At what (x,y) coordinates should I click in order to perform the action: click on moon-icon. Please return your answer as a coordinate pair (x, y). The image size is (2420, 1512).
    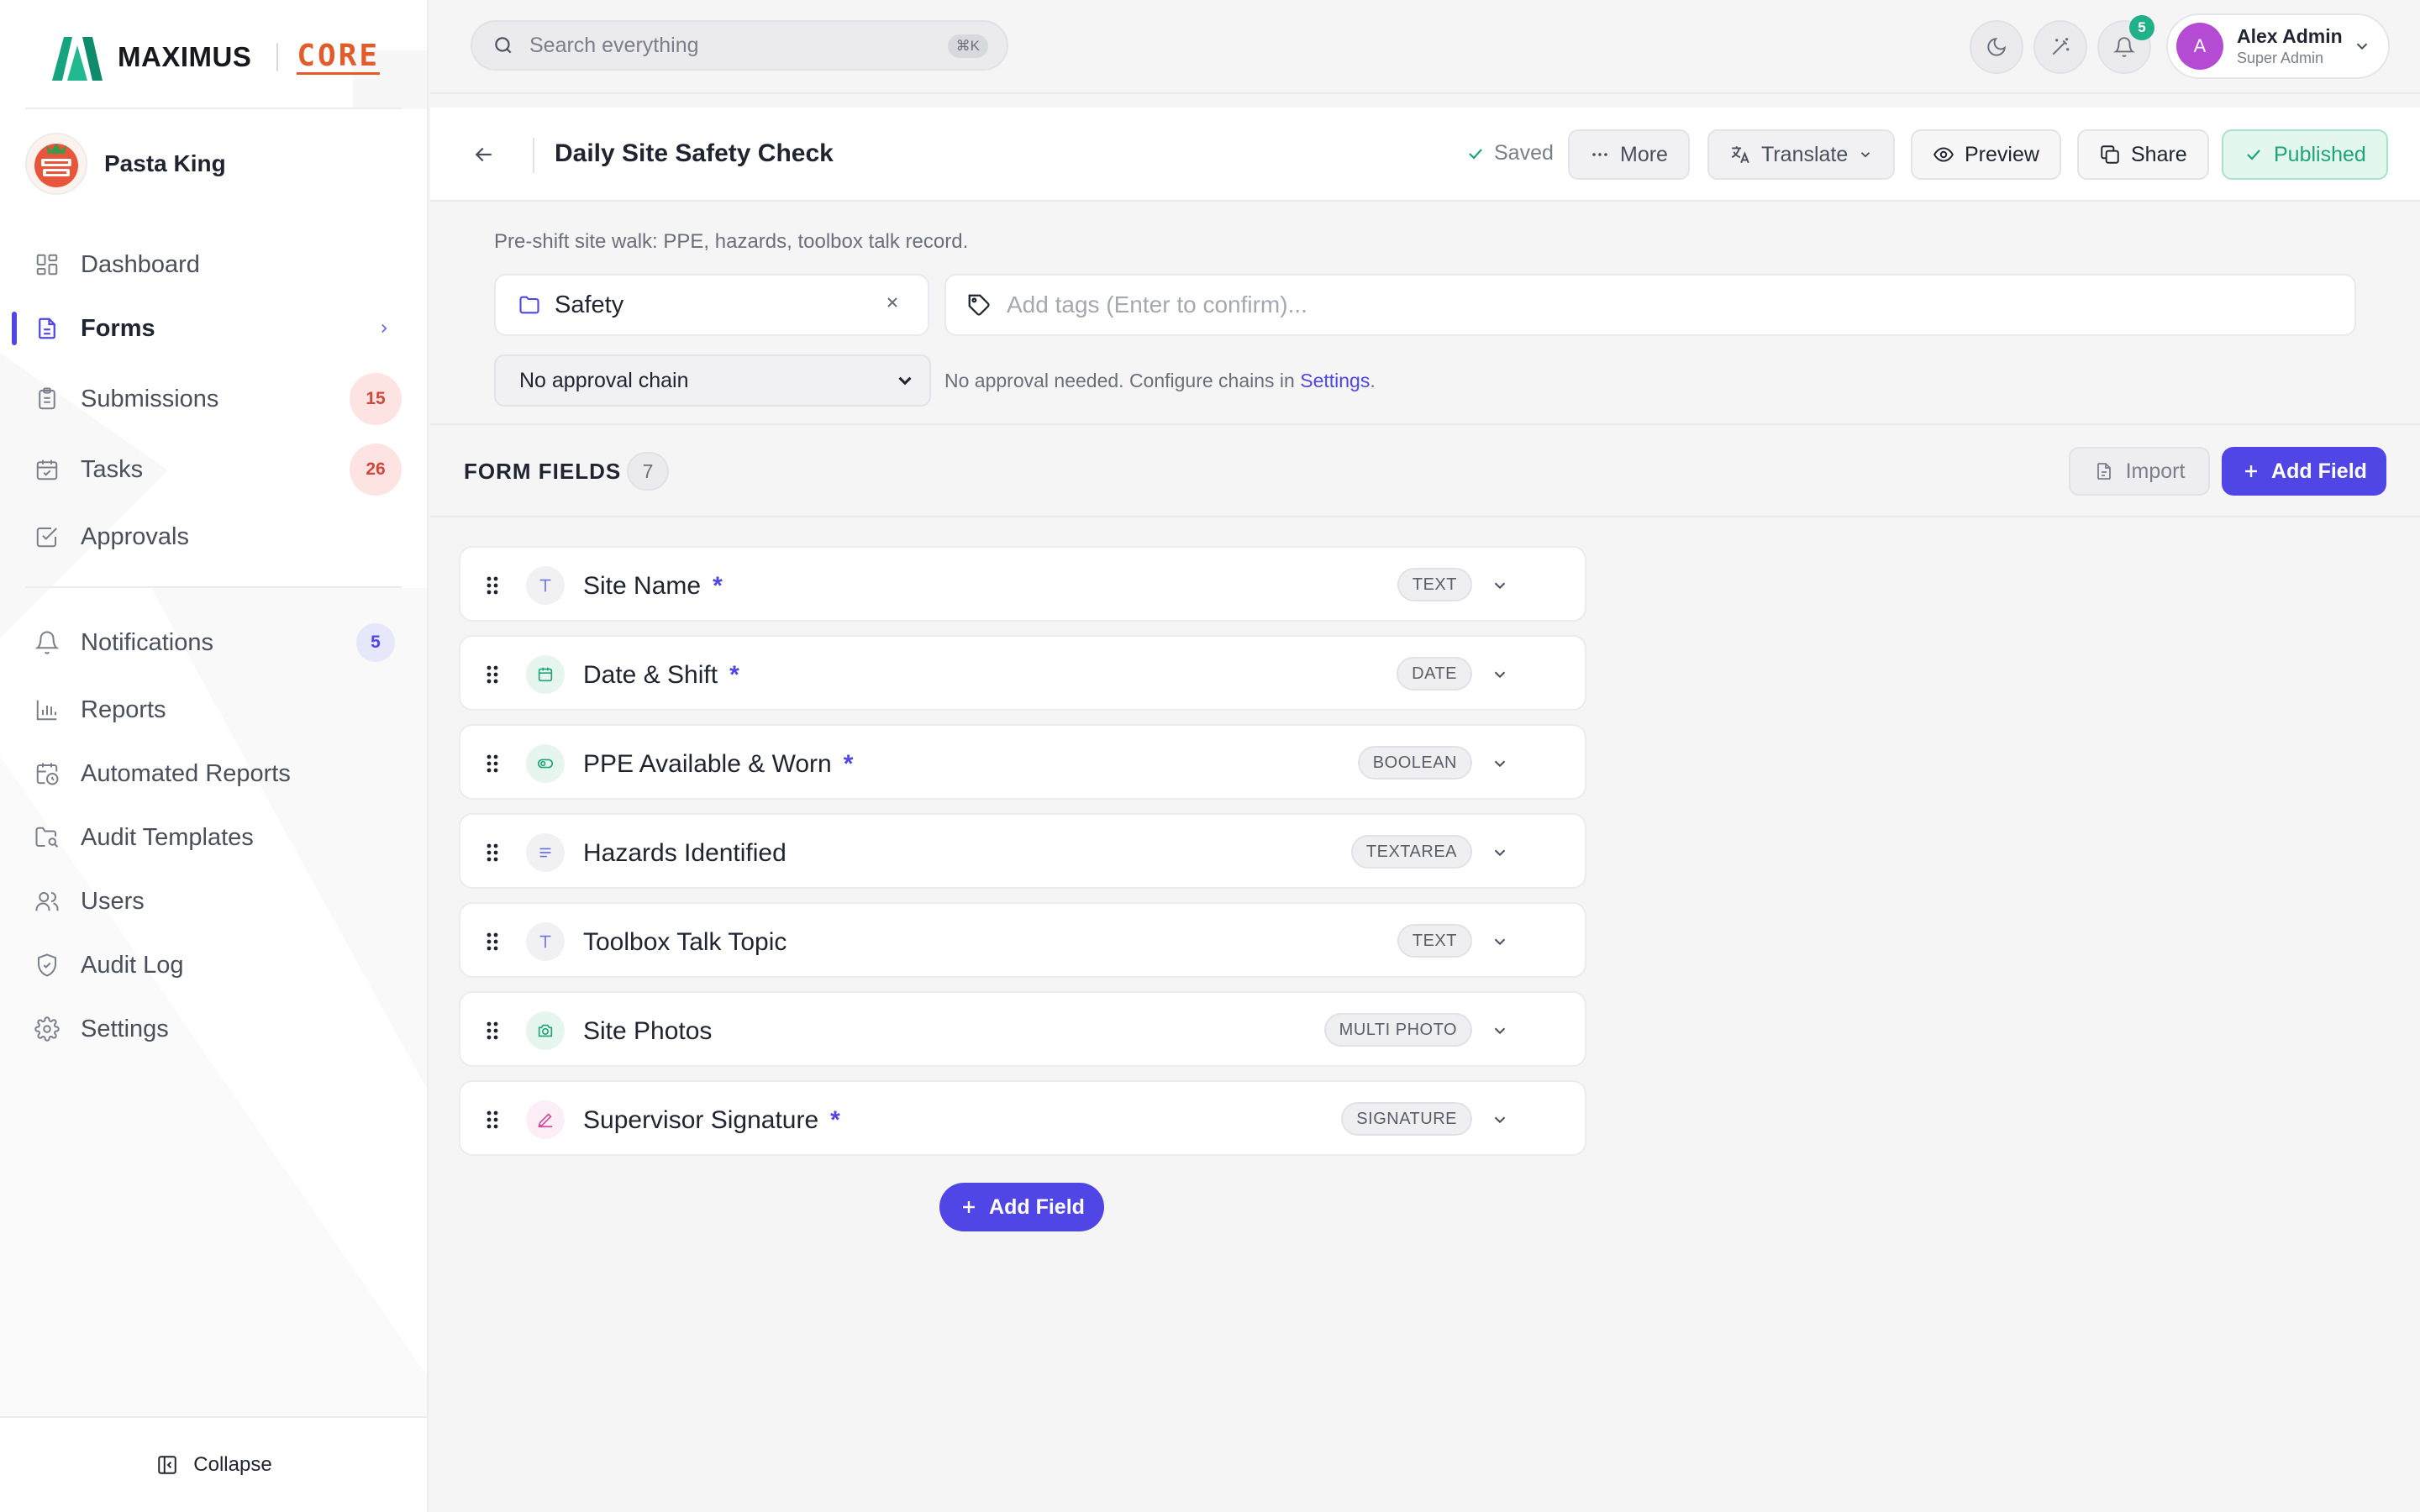
    Looking at the image, I should click on (1996, 47).